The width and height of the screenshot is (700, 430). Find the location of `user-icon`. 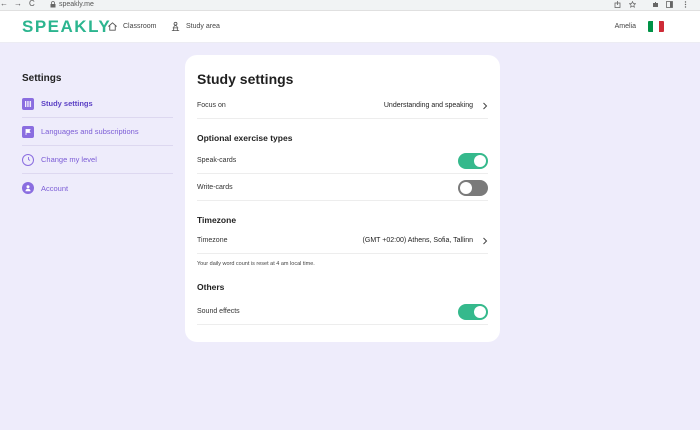

user-icon is located at coordinates (28, 188).